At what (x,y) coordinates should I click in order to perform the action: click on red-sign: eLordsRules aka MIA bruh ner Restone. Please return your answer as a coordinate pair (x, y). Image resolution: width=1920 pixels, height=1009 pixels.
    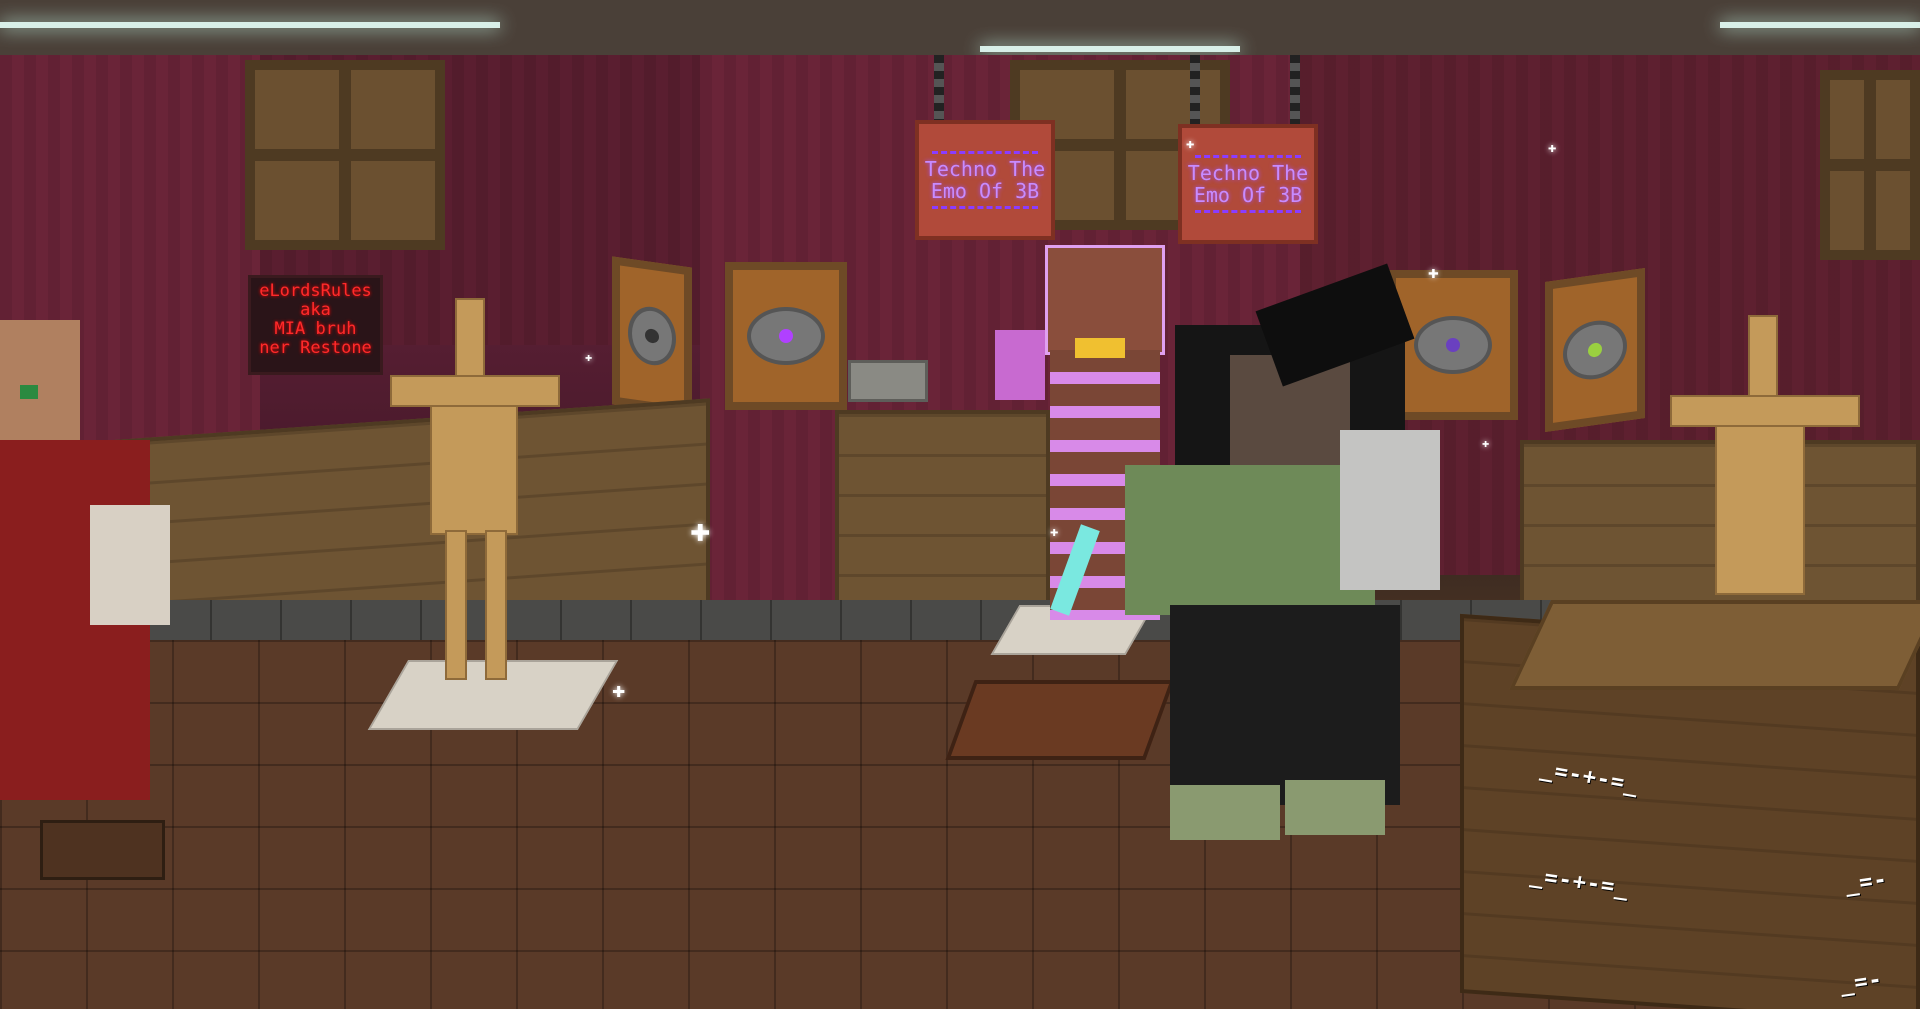
    Looking at the image, I should click on (315, 325).